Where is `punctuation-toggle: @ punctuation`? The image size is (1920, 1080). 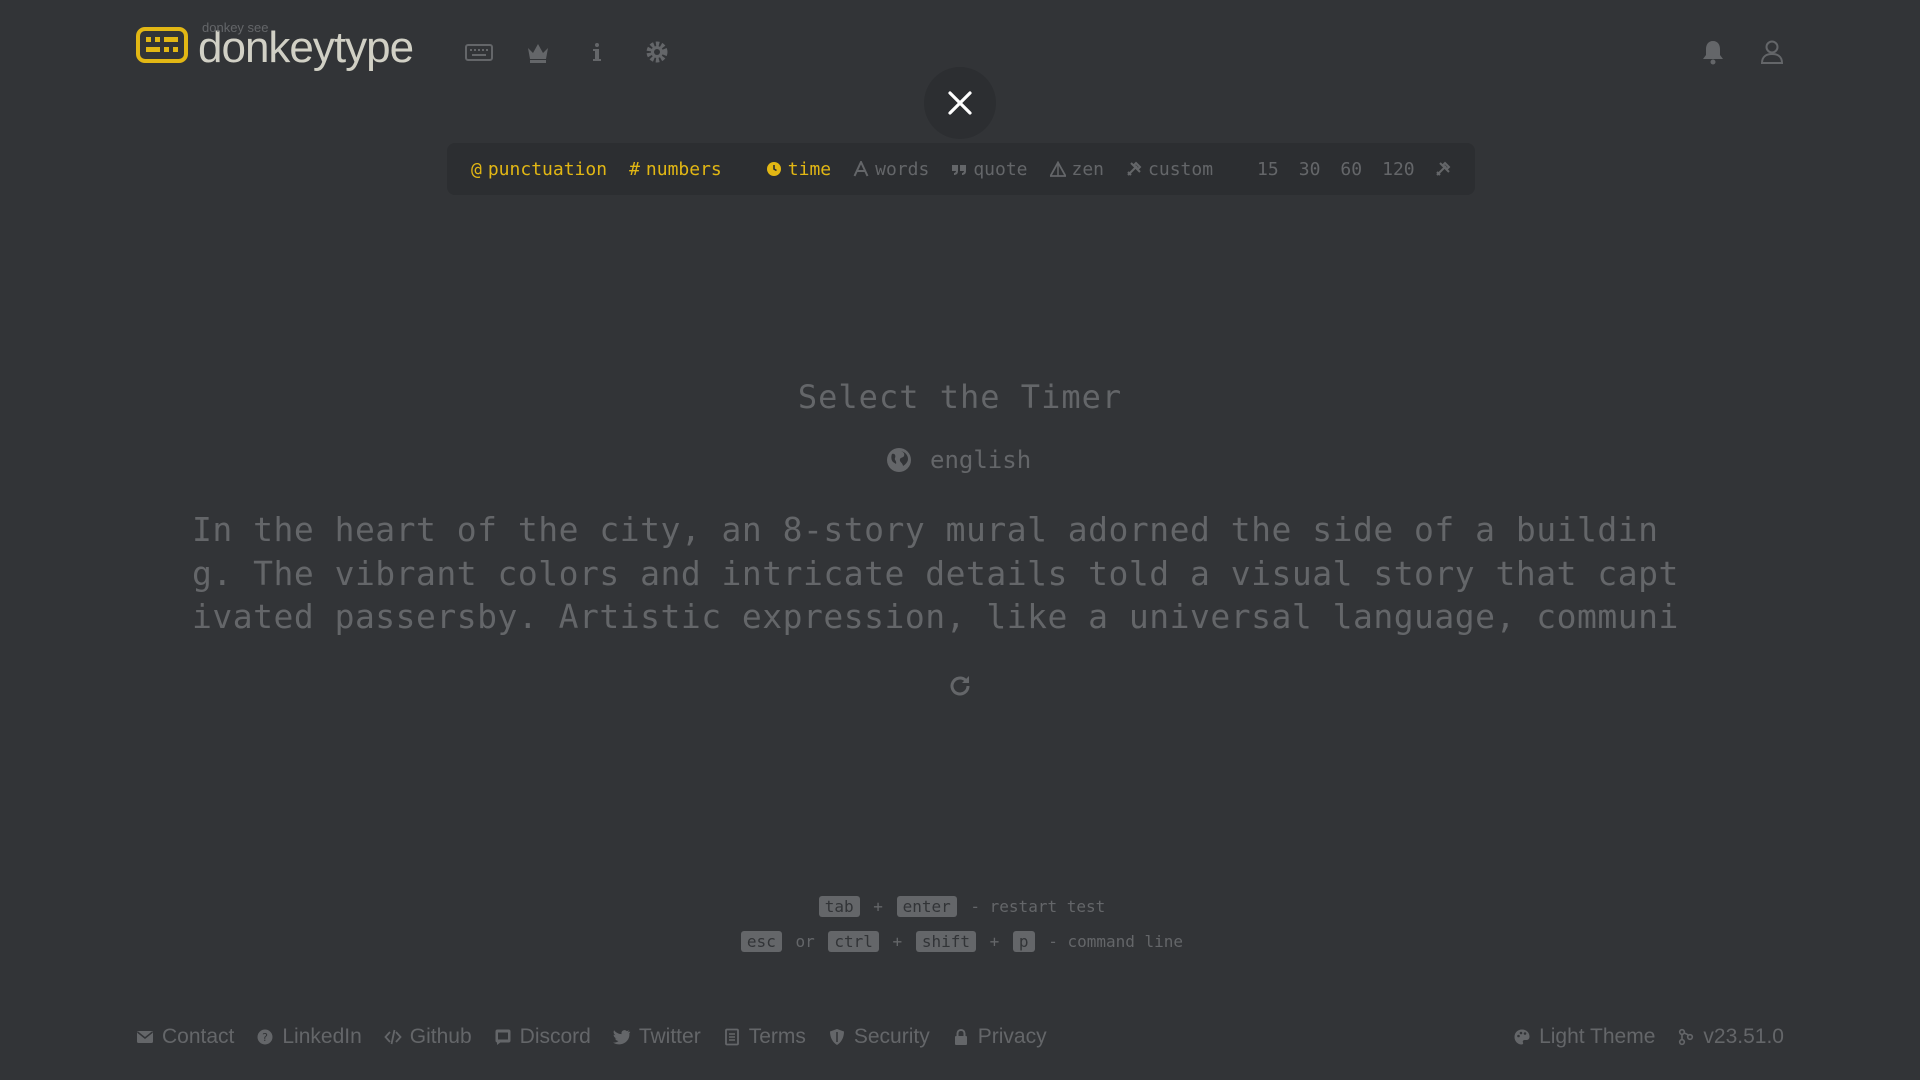 punctuation-toggle: @ punctuation is located at coordinates (539, 169).